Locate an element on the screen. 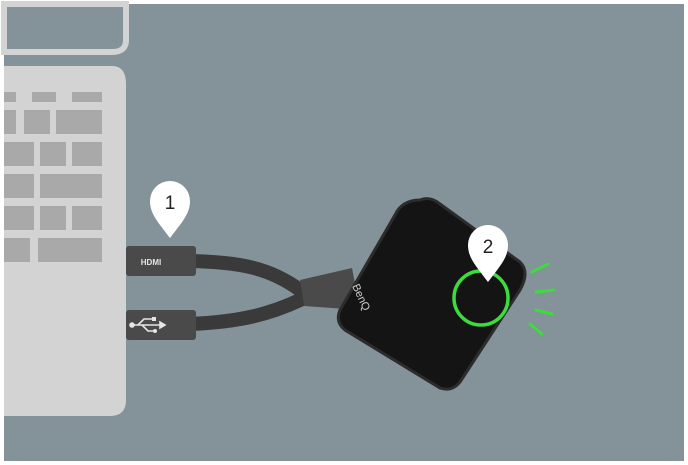 The width and height of the screenshot is (688, 465). glow-mark is located at coordinates (545, 291).